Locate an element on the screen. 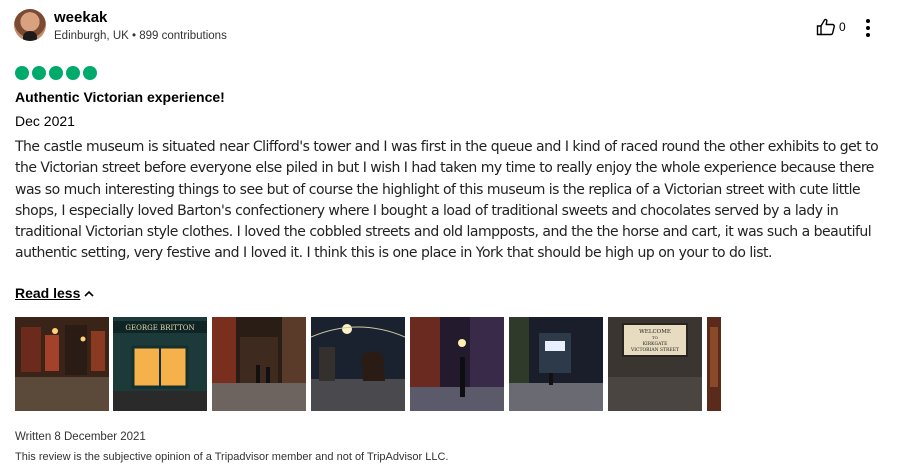  thumbs-up-icon is located at coordinates (826, 27).